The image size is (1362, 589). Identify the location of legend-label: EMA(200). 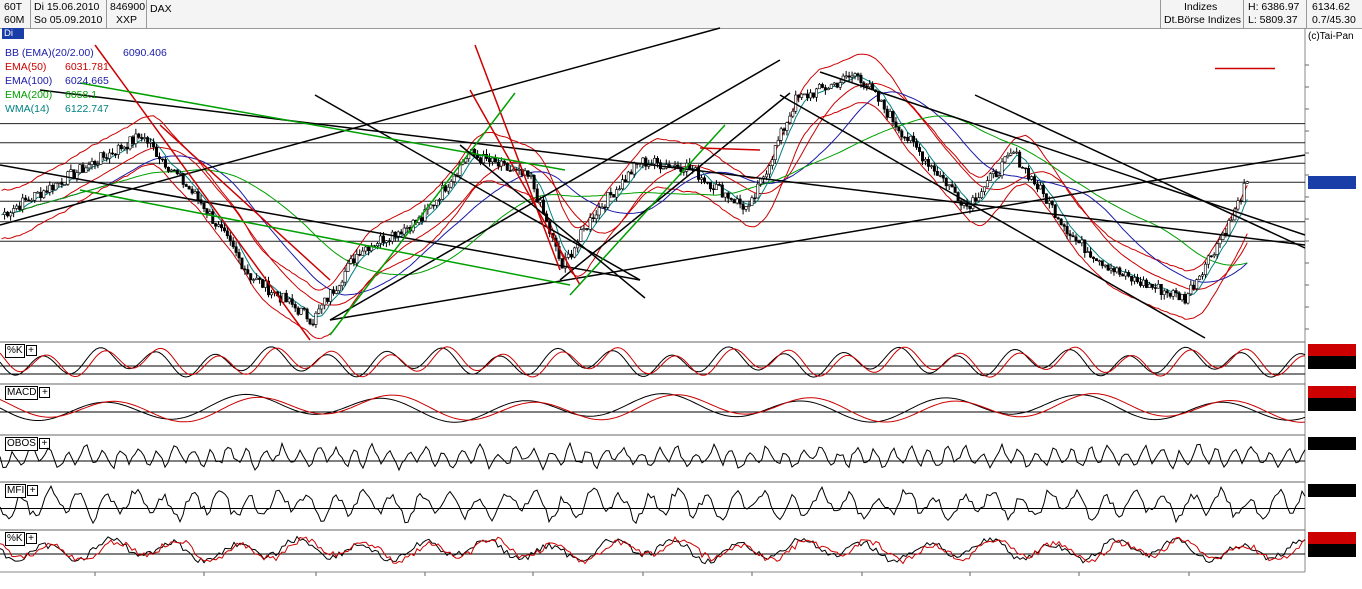
(29, 95).